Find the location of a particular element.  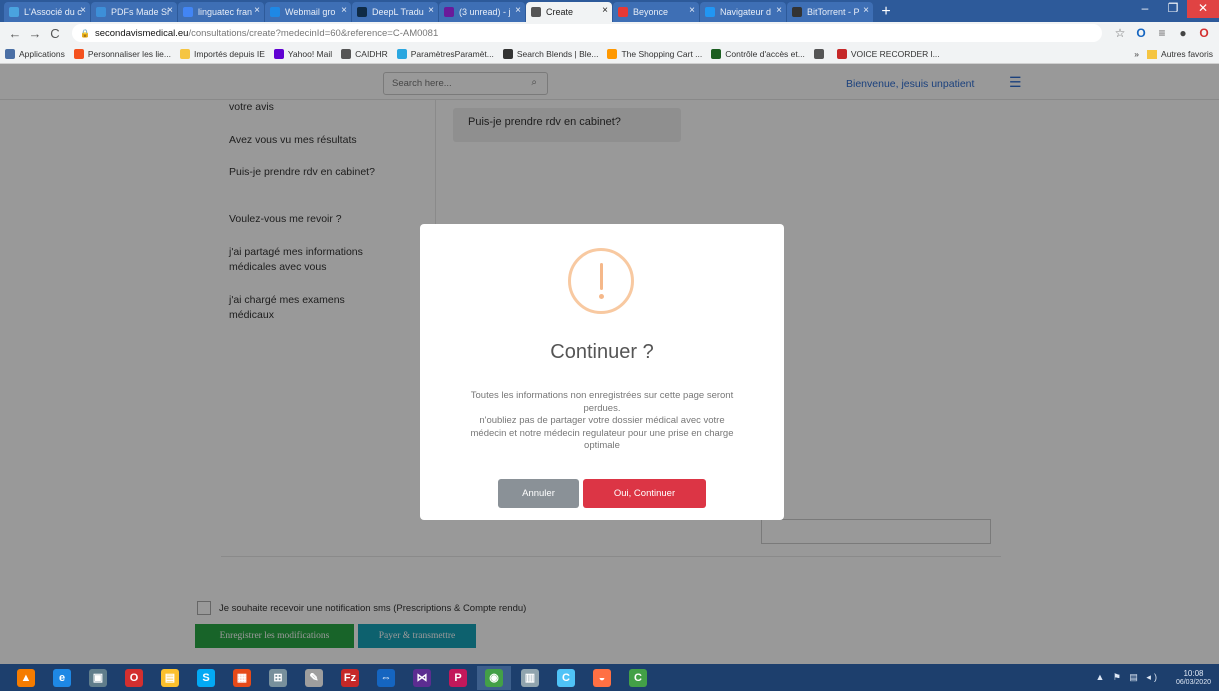

remote-icon: ◒ is located at coordinates (602, 677).